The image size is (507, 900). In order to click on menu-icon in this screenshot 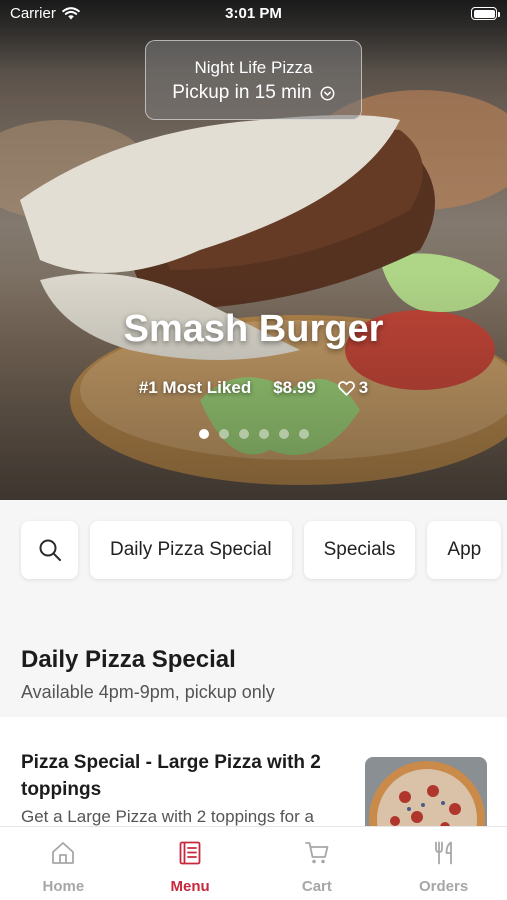, I will do `click(190, 853)`.